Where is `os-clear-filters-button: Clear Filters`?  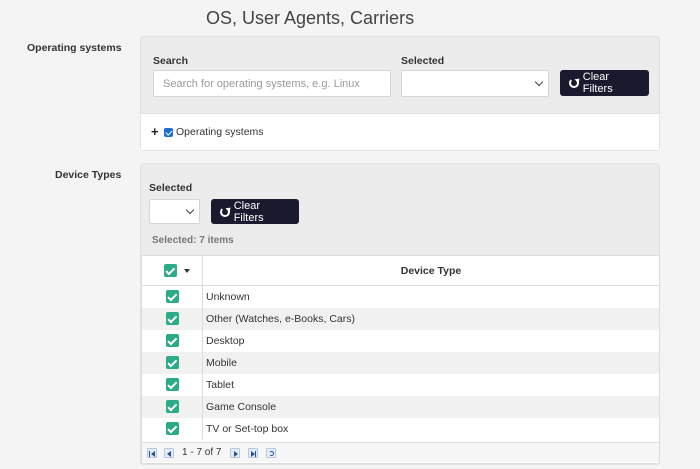
os-clear-filters-button: Clear Filters is located at coordinates (604, 83).